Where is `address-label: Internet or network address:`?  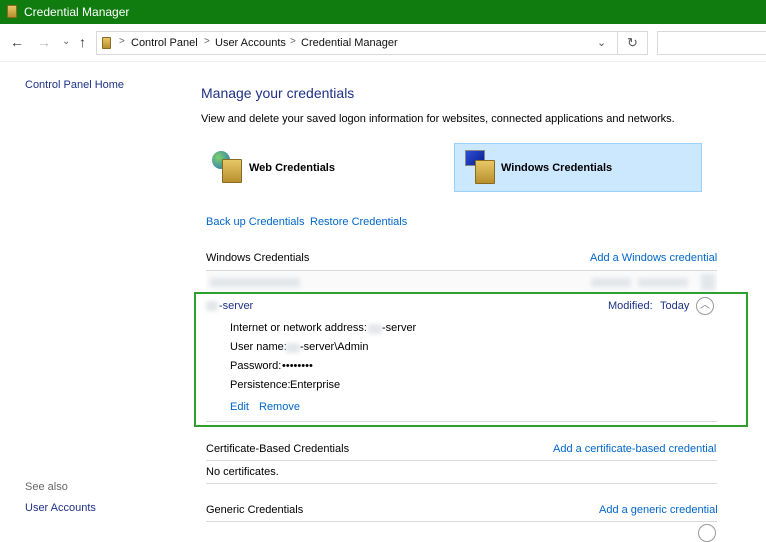
address-label: Internet or network address: is located at coordinates (298, 328).